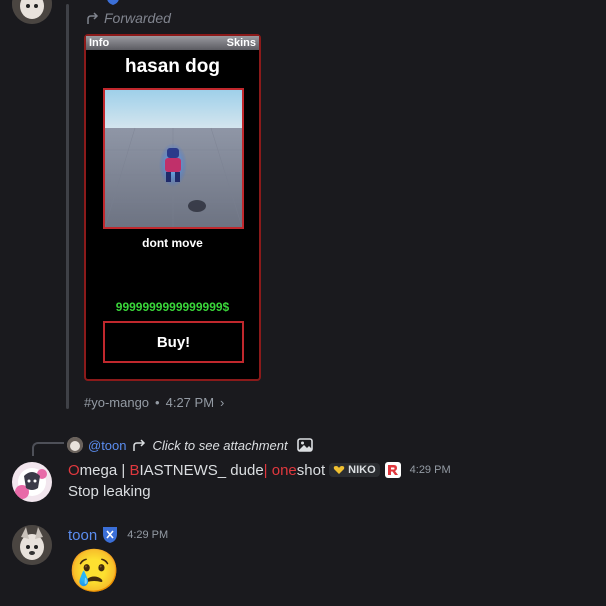 This screenshot has width=606, height=606. Describe the element at coordinates (222, 402) in the screenshot. I see `chevron-right-icon: ›` at that location.